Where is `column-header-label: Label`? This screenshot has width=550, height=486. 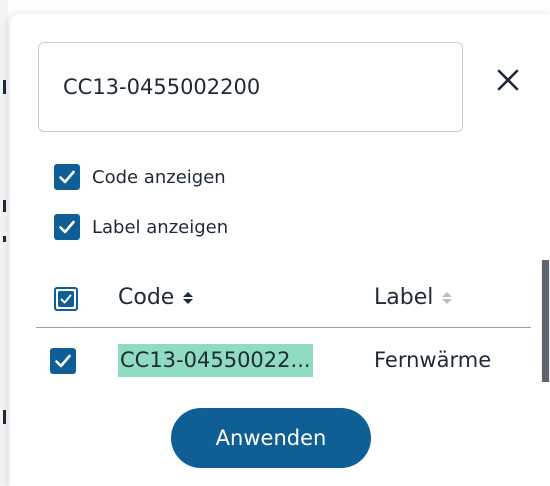 column-header-label: Label is located at coordinates (413, 297).